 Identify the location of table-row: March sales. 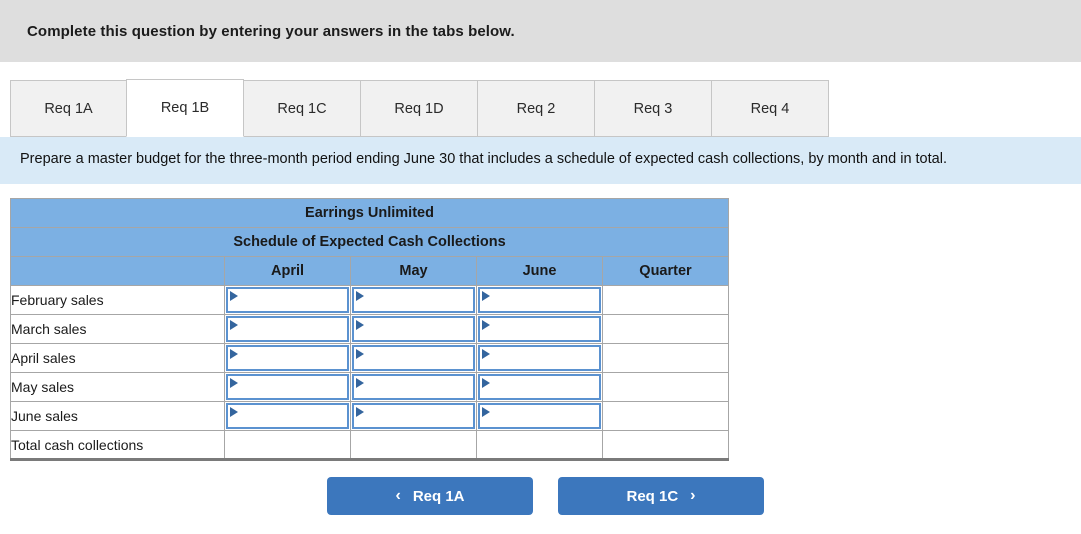
(369, 329).